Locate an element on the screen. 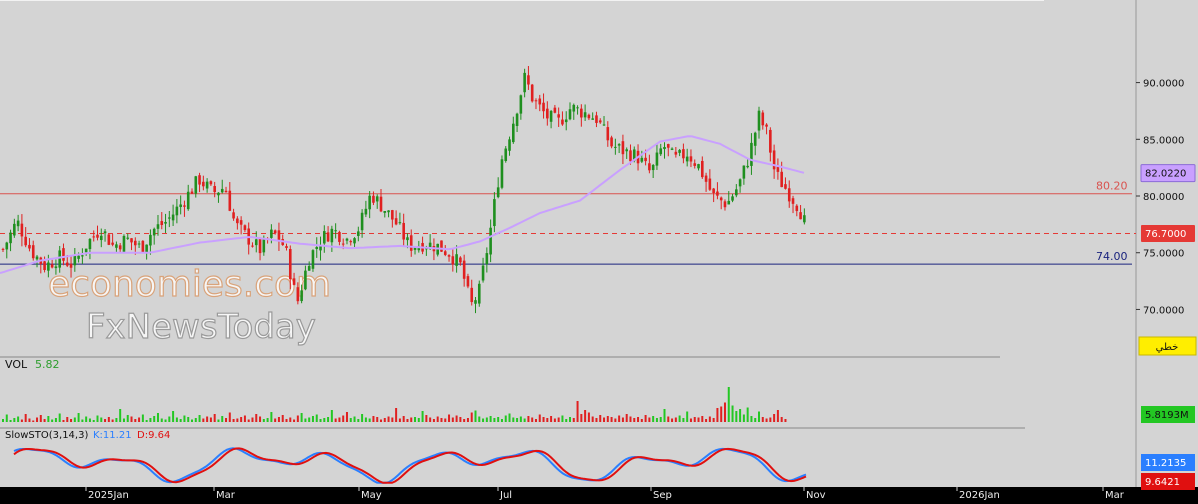 The width and height of the screenshot is (1198, 504). stochastic-panel is located at coordinates (568, 457).